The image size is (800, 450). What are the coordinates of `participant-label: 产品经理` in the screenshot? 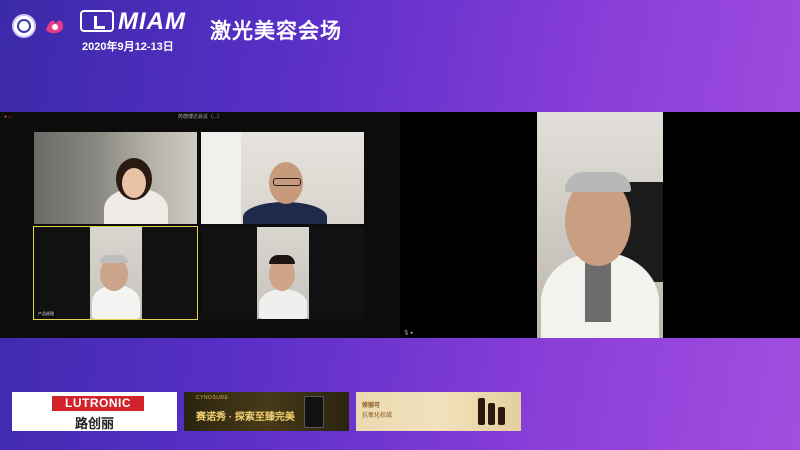 It's located at (46, 314).